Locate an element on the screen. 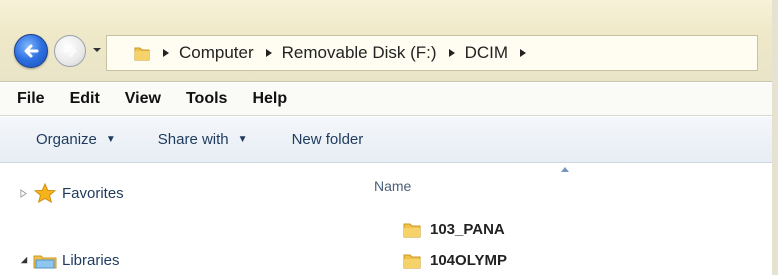  back-button is located at coordinates (31, 51).